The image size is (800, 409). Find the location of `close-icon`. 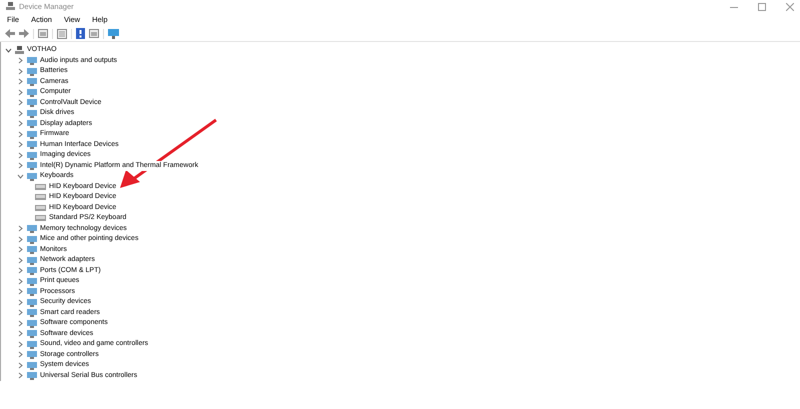

close-icon is located at coordinates (790, 6).